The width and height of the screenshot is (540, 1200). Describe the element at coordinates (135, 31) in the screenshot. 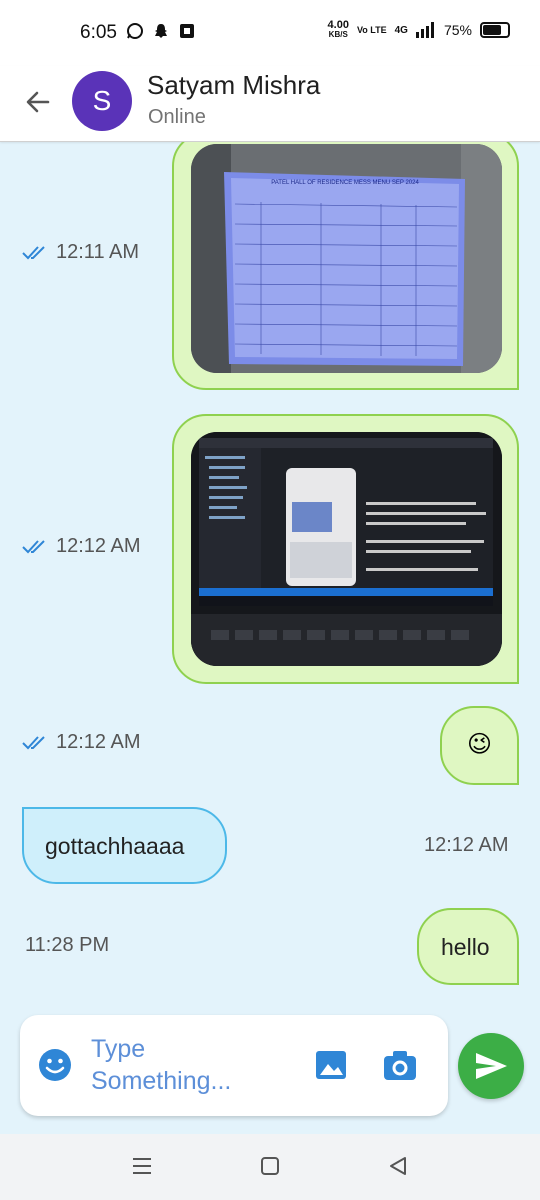

I see `whatsapp-icon` at that location.